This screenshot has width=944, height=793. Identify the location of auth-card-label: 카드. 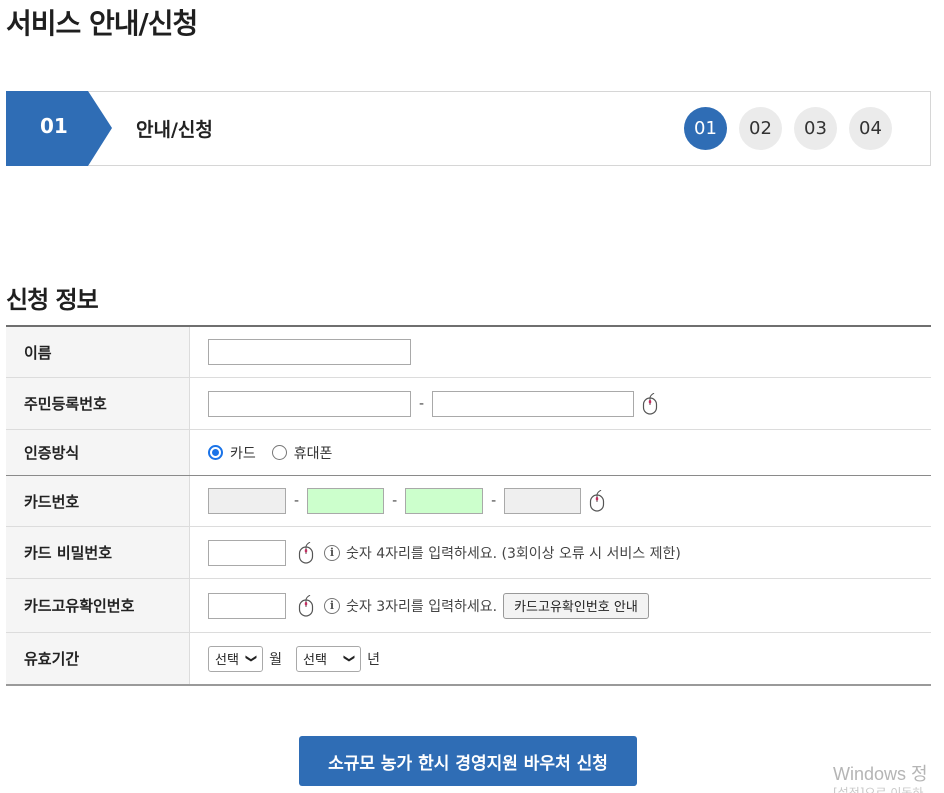
(243, 453).